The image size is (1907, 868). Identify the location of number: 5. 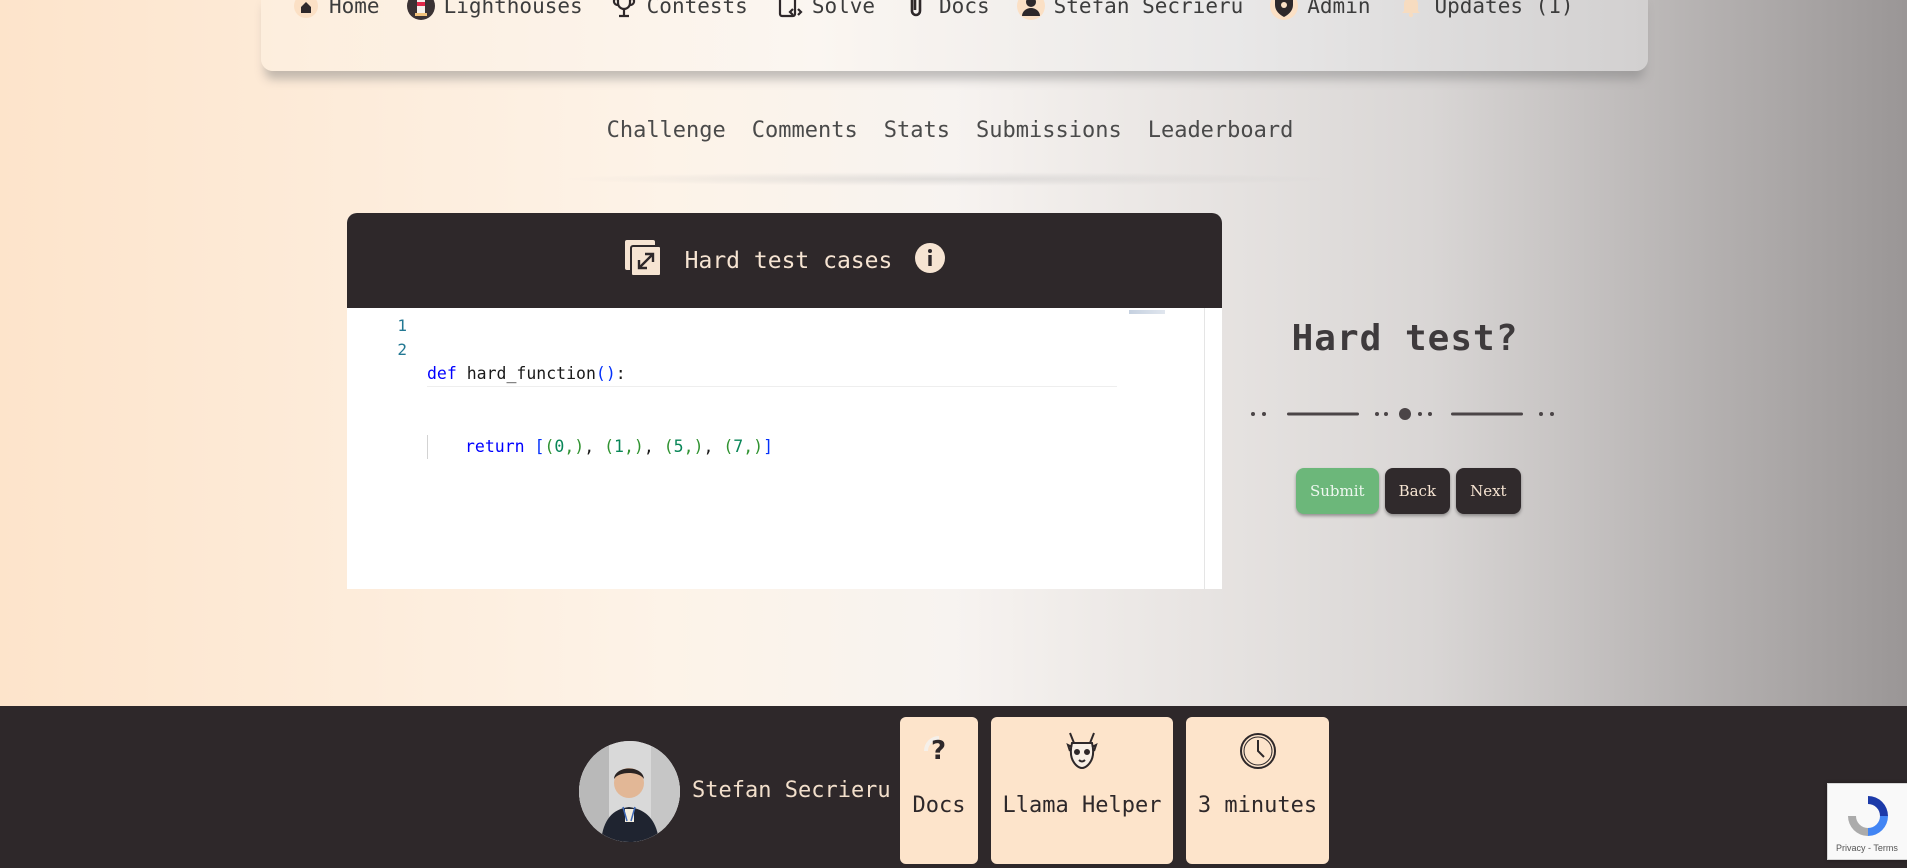
(678, 446).